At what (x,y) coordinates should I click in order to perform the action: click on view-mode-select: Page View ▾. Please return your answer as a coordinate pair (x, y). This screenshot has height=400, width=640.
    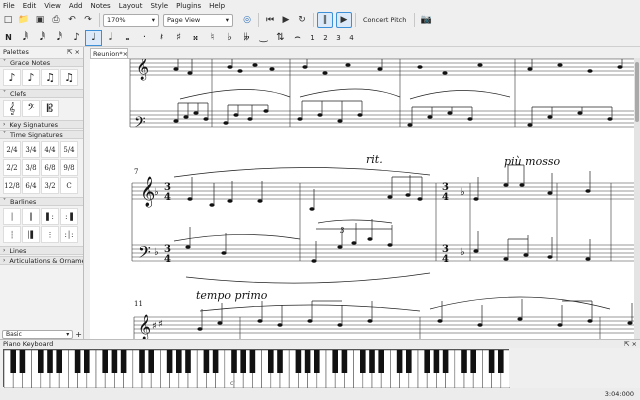
    Looking at the image, I should click on (198, 20).